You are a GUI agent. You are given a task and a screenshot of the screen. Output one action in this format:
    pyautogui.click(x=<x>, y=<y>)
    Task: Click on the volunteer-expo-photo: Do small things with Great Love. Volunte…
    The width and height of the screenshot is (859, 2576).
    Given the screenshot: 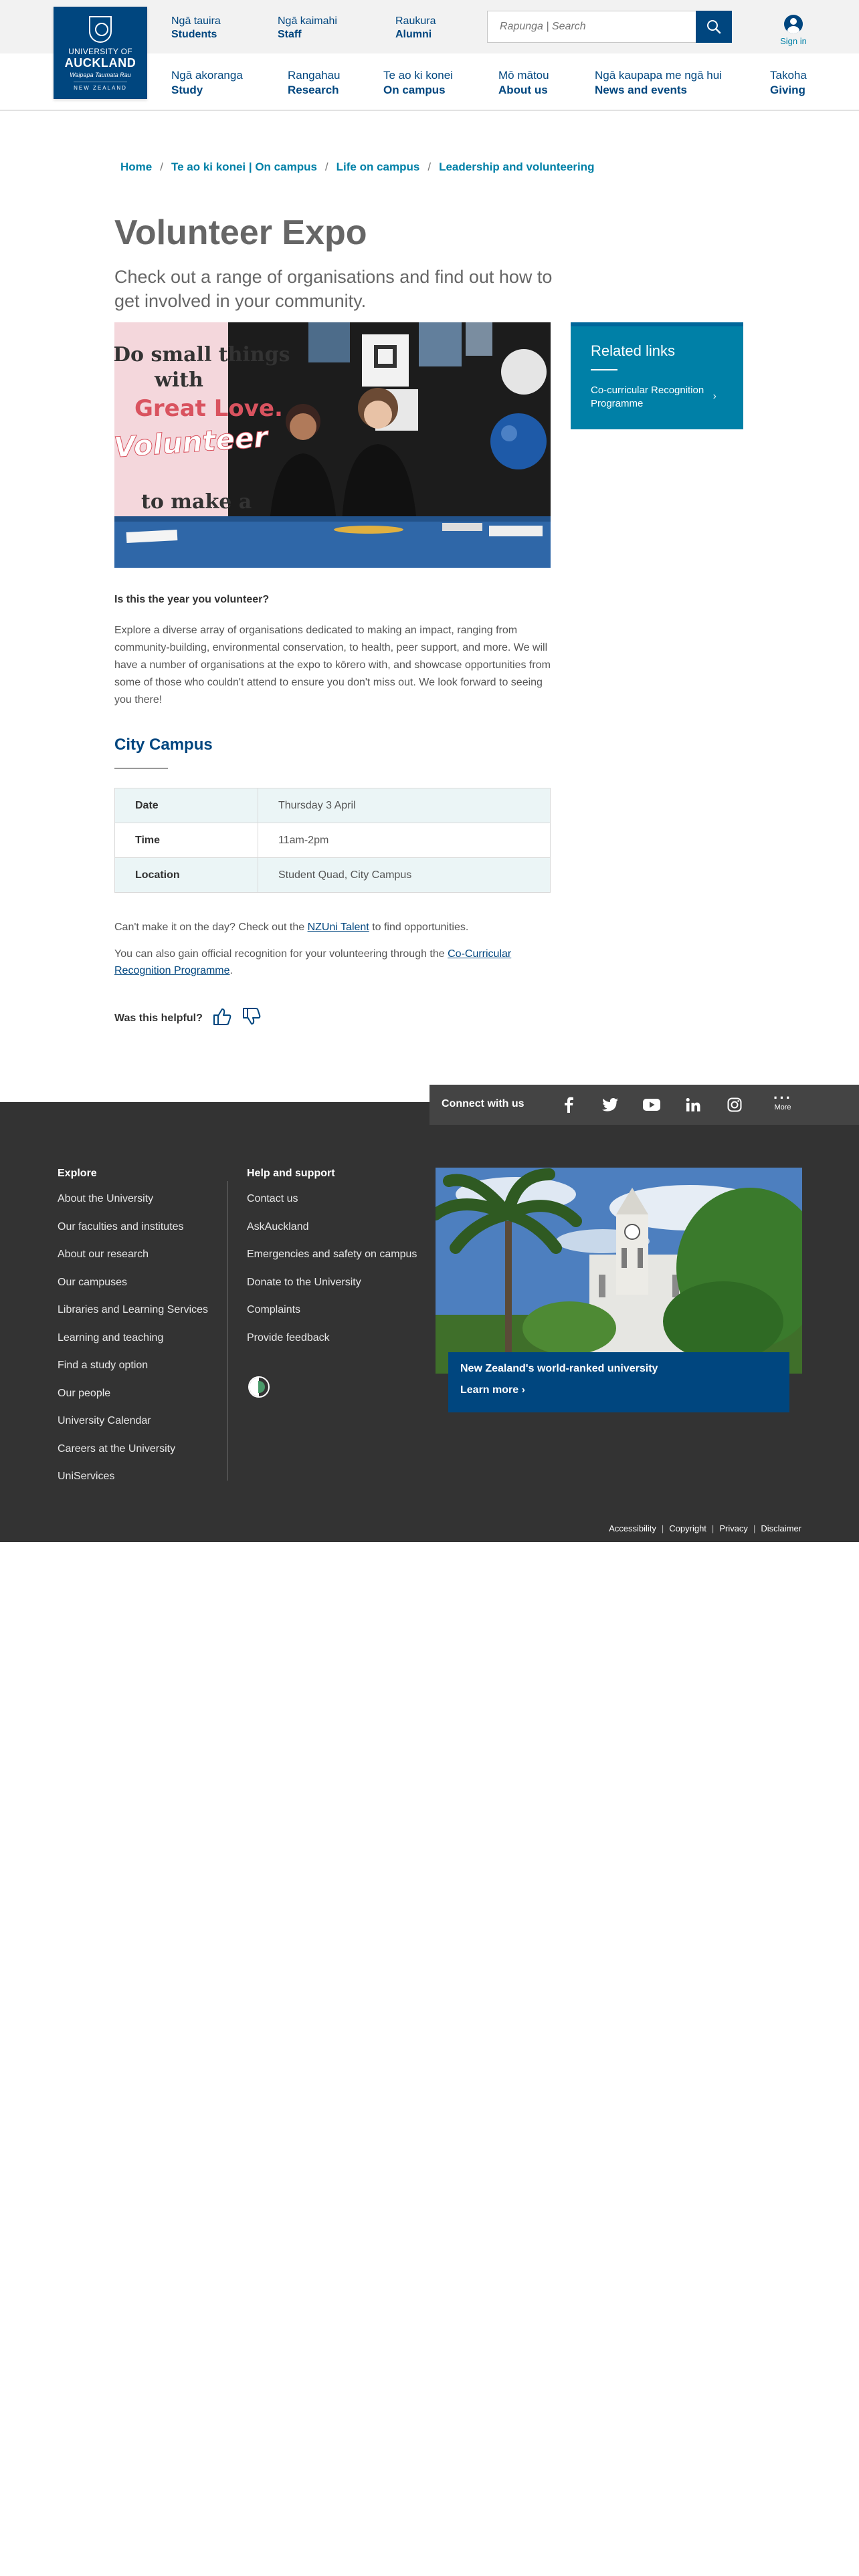 What is the action you would take?
    pyautogui.click(x=332, y=445)
    